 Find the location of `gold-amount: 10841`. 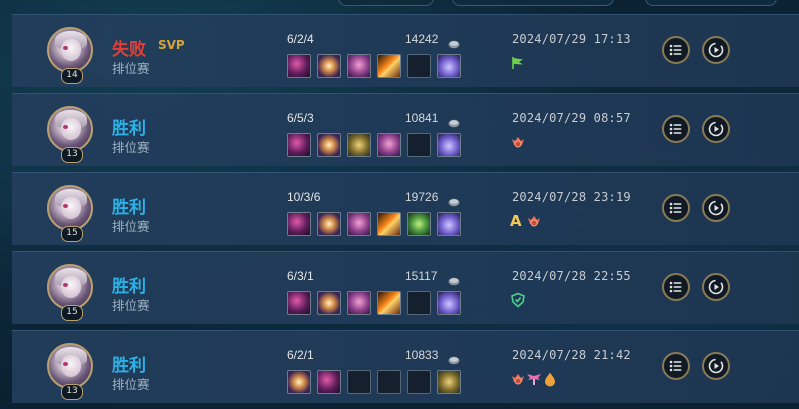

gold-amount: 10841 is located at coordinates (422, 118).